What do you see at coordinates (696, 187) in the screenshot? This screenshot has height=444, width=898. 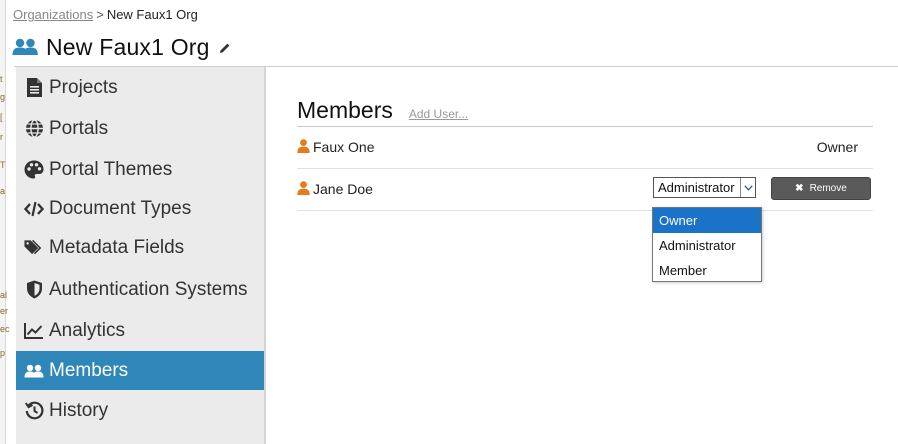 I see `role-select-value: Administrator` at bounding box center [696, 187].